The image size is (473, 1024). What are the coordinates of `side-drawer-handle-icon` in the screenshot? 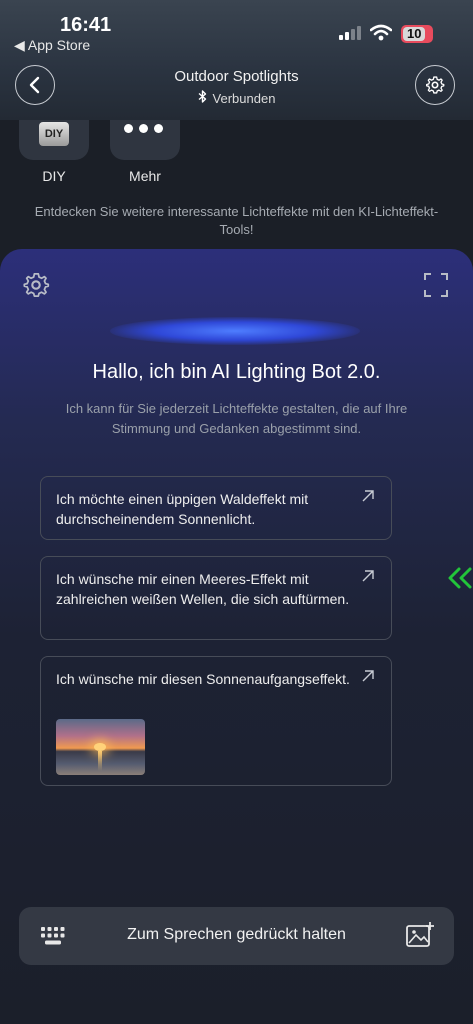 It's located at (460, 578).